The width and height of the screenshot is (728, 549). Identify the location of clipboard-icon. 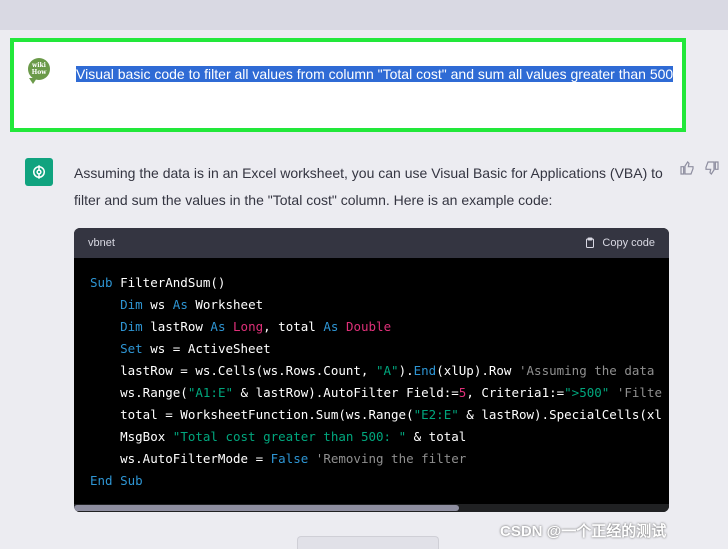
(590, 242).